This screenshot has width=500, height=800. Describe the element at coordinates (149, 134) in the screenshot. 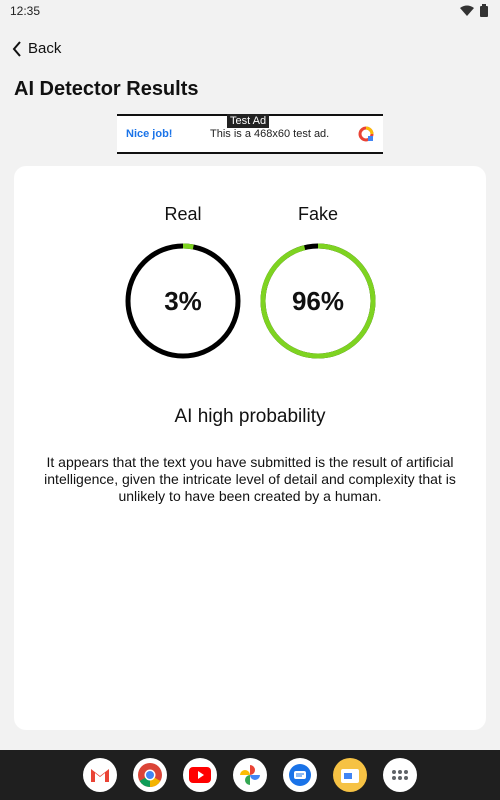

I see `ad-headline: Nice job!` at that location.